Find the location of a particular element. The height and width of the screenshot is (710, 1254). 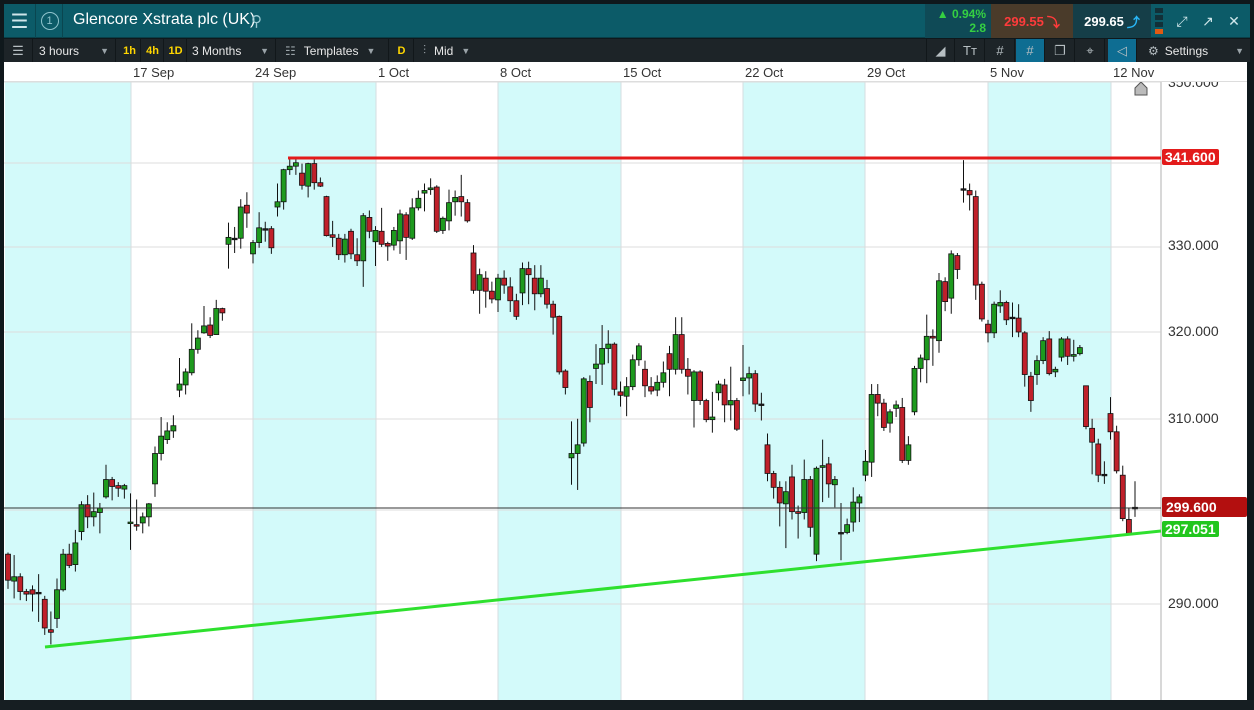

chevron-down-icon: ▼ is located at coordinates (466, 50).